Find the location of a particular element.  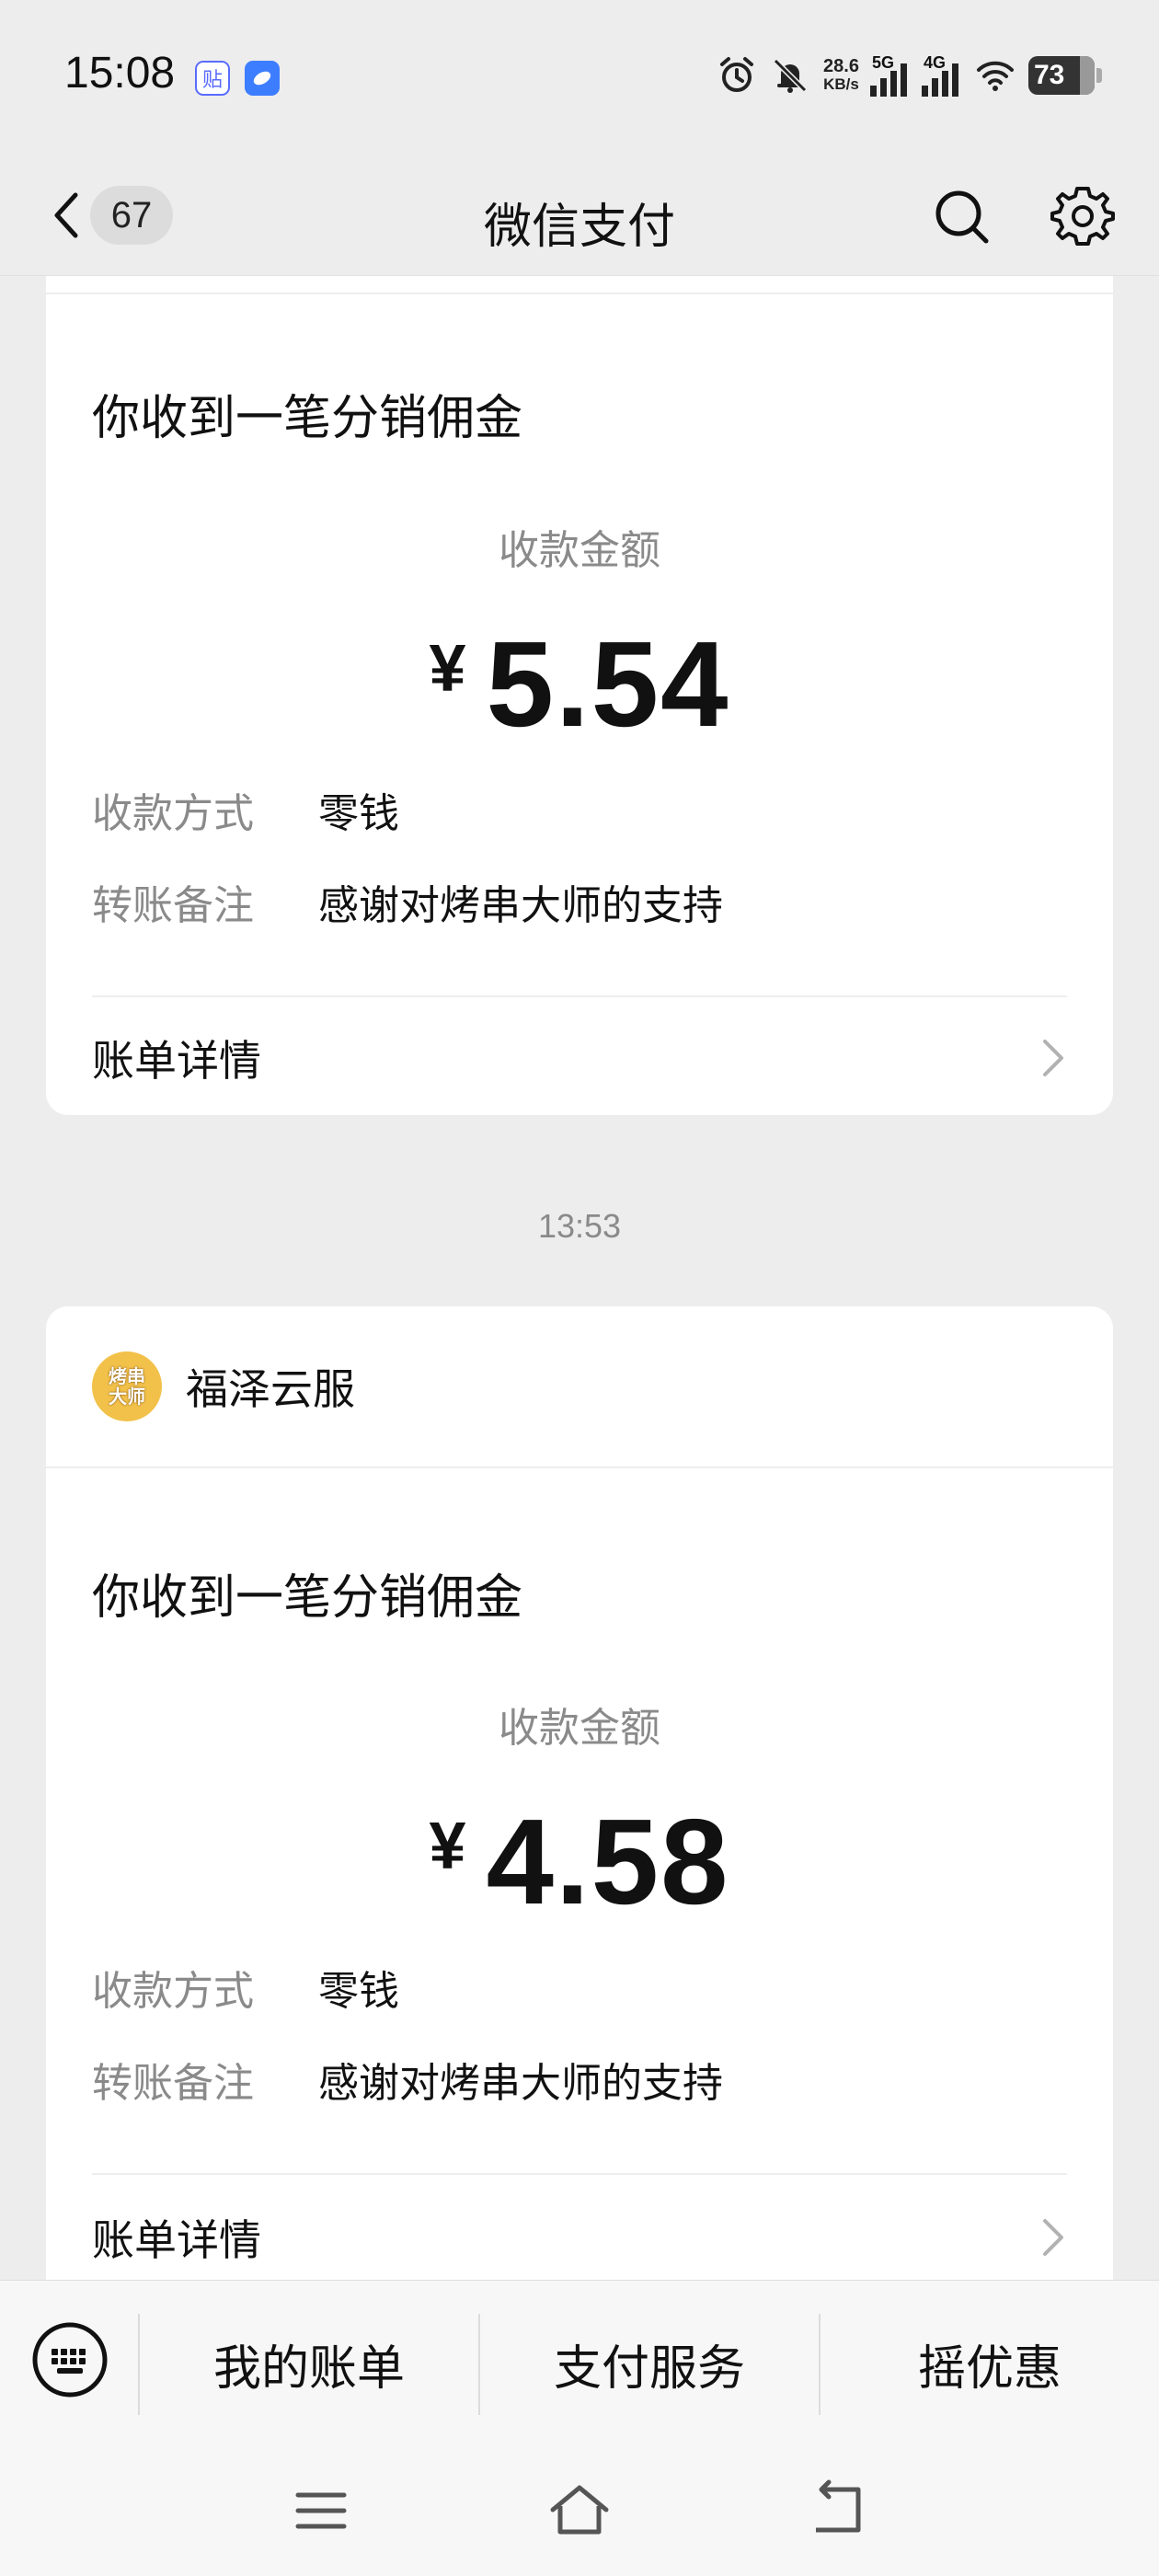

mute-icon is located at coordinates (790, 75).